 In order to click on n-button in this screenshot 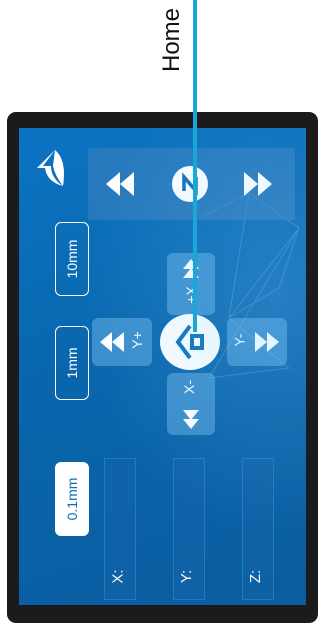, I will do `click(190, 184)`.